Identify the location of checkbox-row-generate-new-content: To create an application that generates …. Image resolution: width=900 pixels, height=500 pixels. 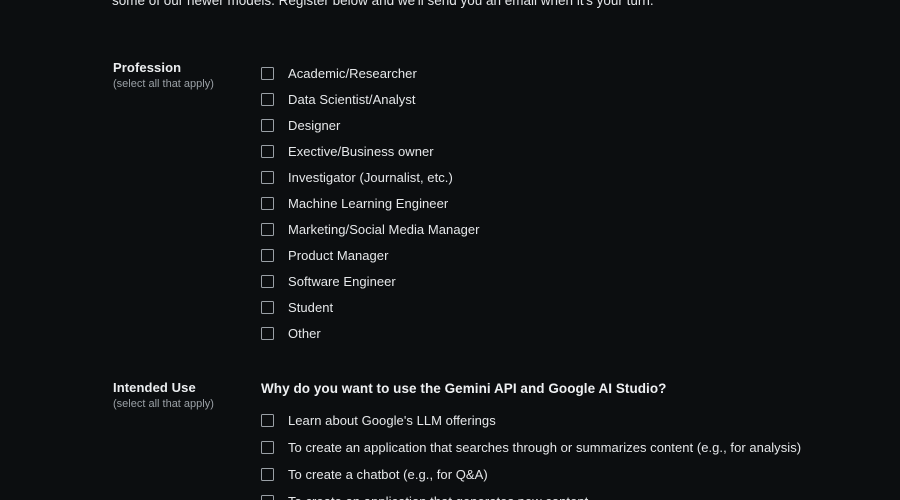
(531, 494).